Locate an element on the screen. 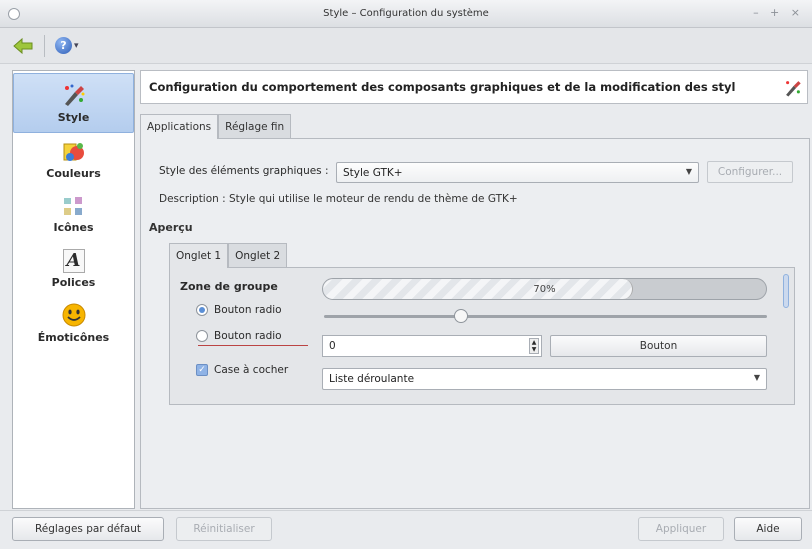  spinbox-value: 0 is located at coordinates (332, 346).